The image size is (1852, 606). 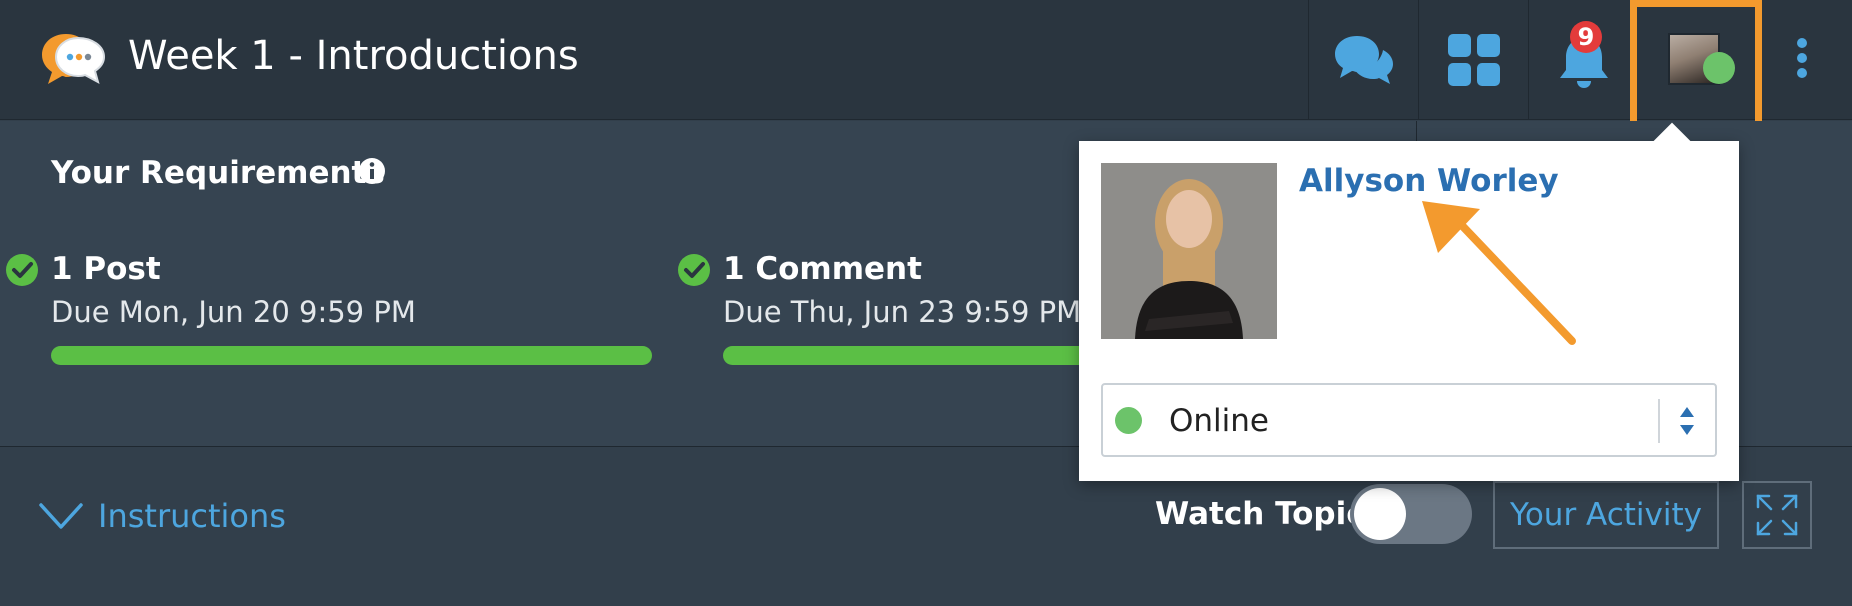 What do you see at coordinates (218, 173) in the screenshot?
I see `requirements-title: Your Requirements` at bounding box center [218, 173].